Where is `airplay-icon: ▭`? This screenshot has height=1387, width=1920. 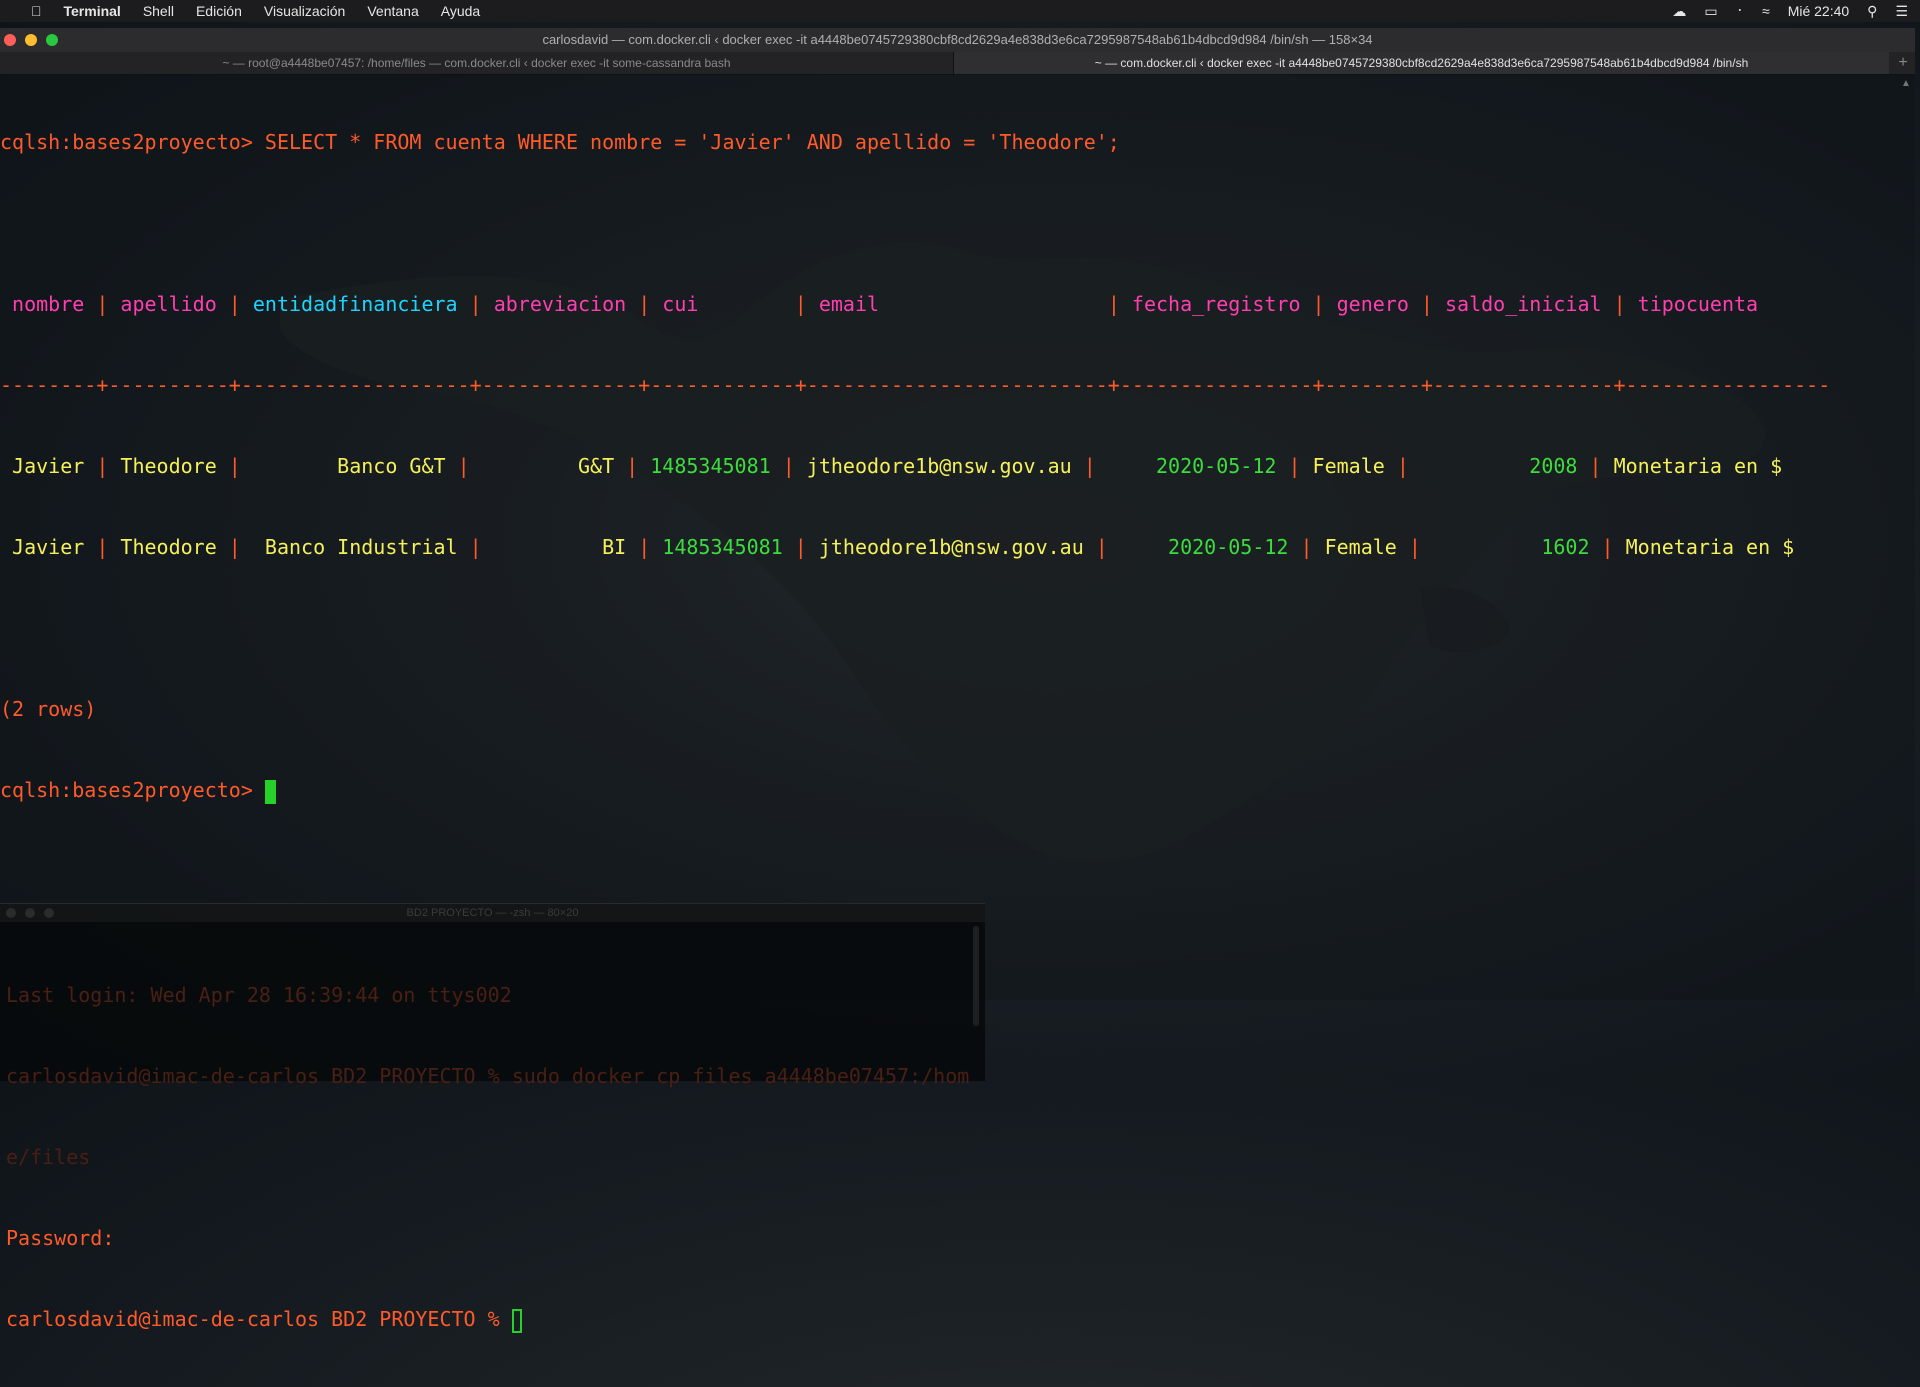 airplay-icon: ▭ is located at coordinates (1710, 11).